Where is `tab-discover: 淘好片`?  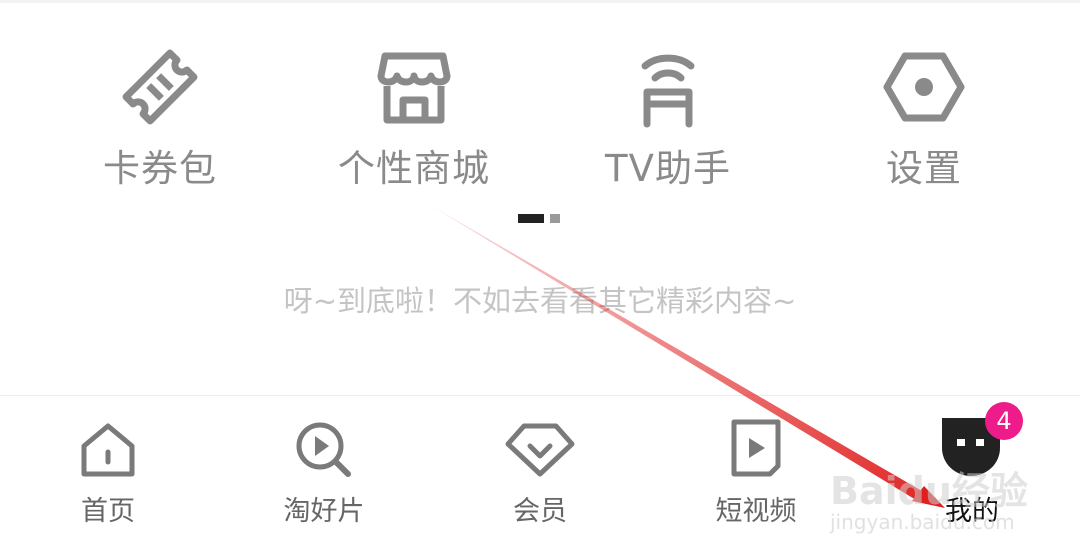
tab-discover: 淘好片 is located at coordinates (324, 477).